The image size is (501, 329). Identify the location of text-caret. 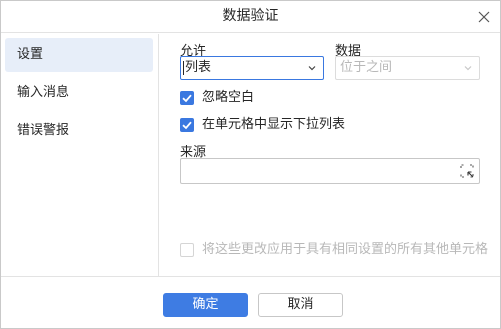
(183, 68).